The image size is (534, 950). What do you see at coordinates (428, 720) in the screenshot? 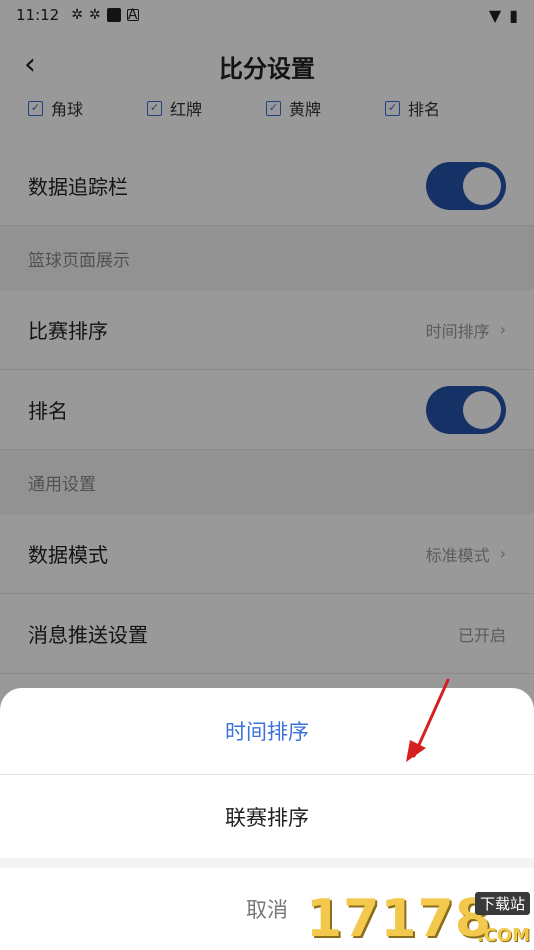
I see `annotation-arrow-icon` at bounding box center [428, 720].